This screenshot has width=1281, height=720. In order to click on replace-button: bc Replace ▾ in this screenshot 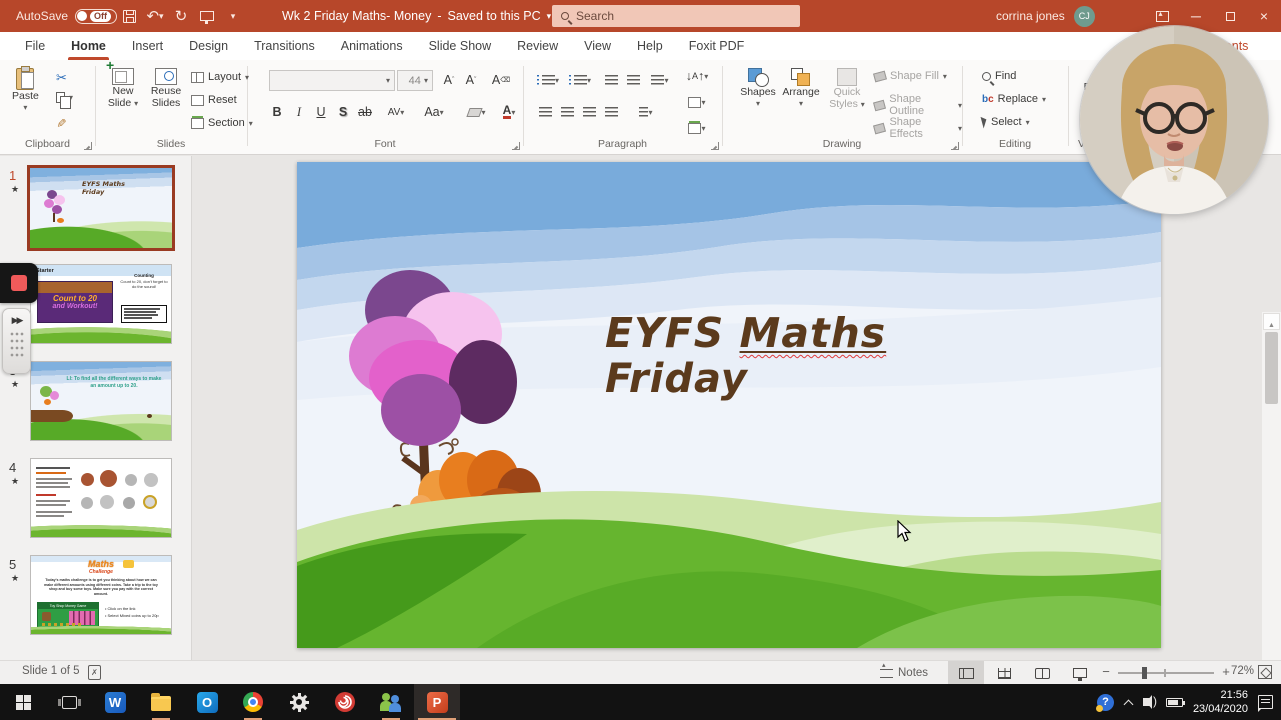, I will do `click(1014, 99)`.